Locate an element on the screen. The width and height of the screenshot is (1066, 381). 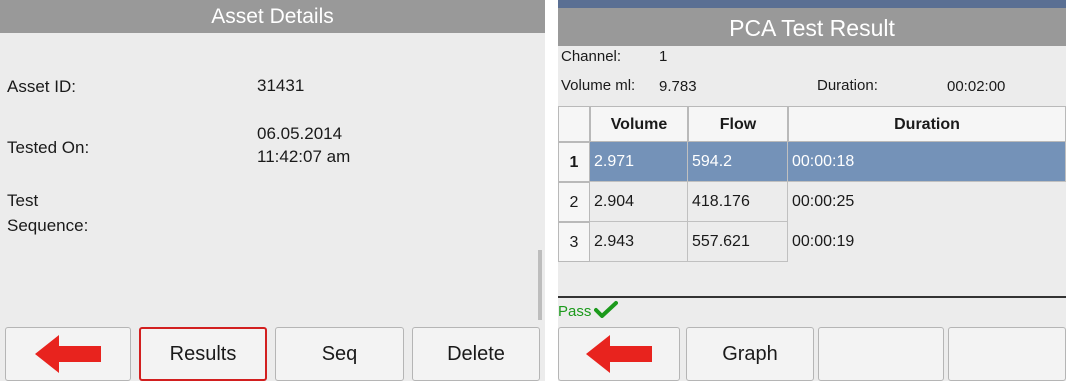
tested-on-time: 11:42:07 am is located at coordinates (304, 156).